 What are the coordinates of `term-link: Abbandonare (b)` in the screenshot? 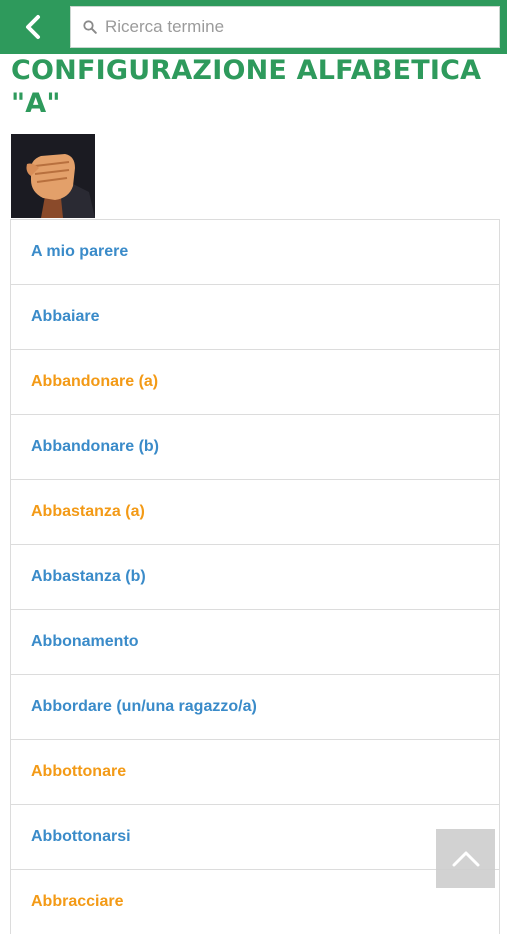 It's located at (95, 447).